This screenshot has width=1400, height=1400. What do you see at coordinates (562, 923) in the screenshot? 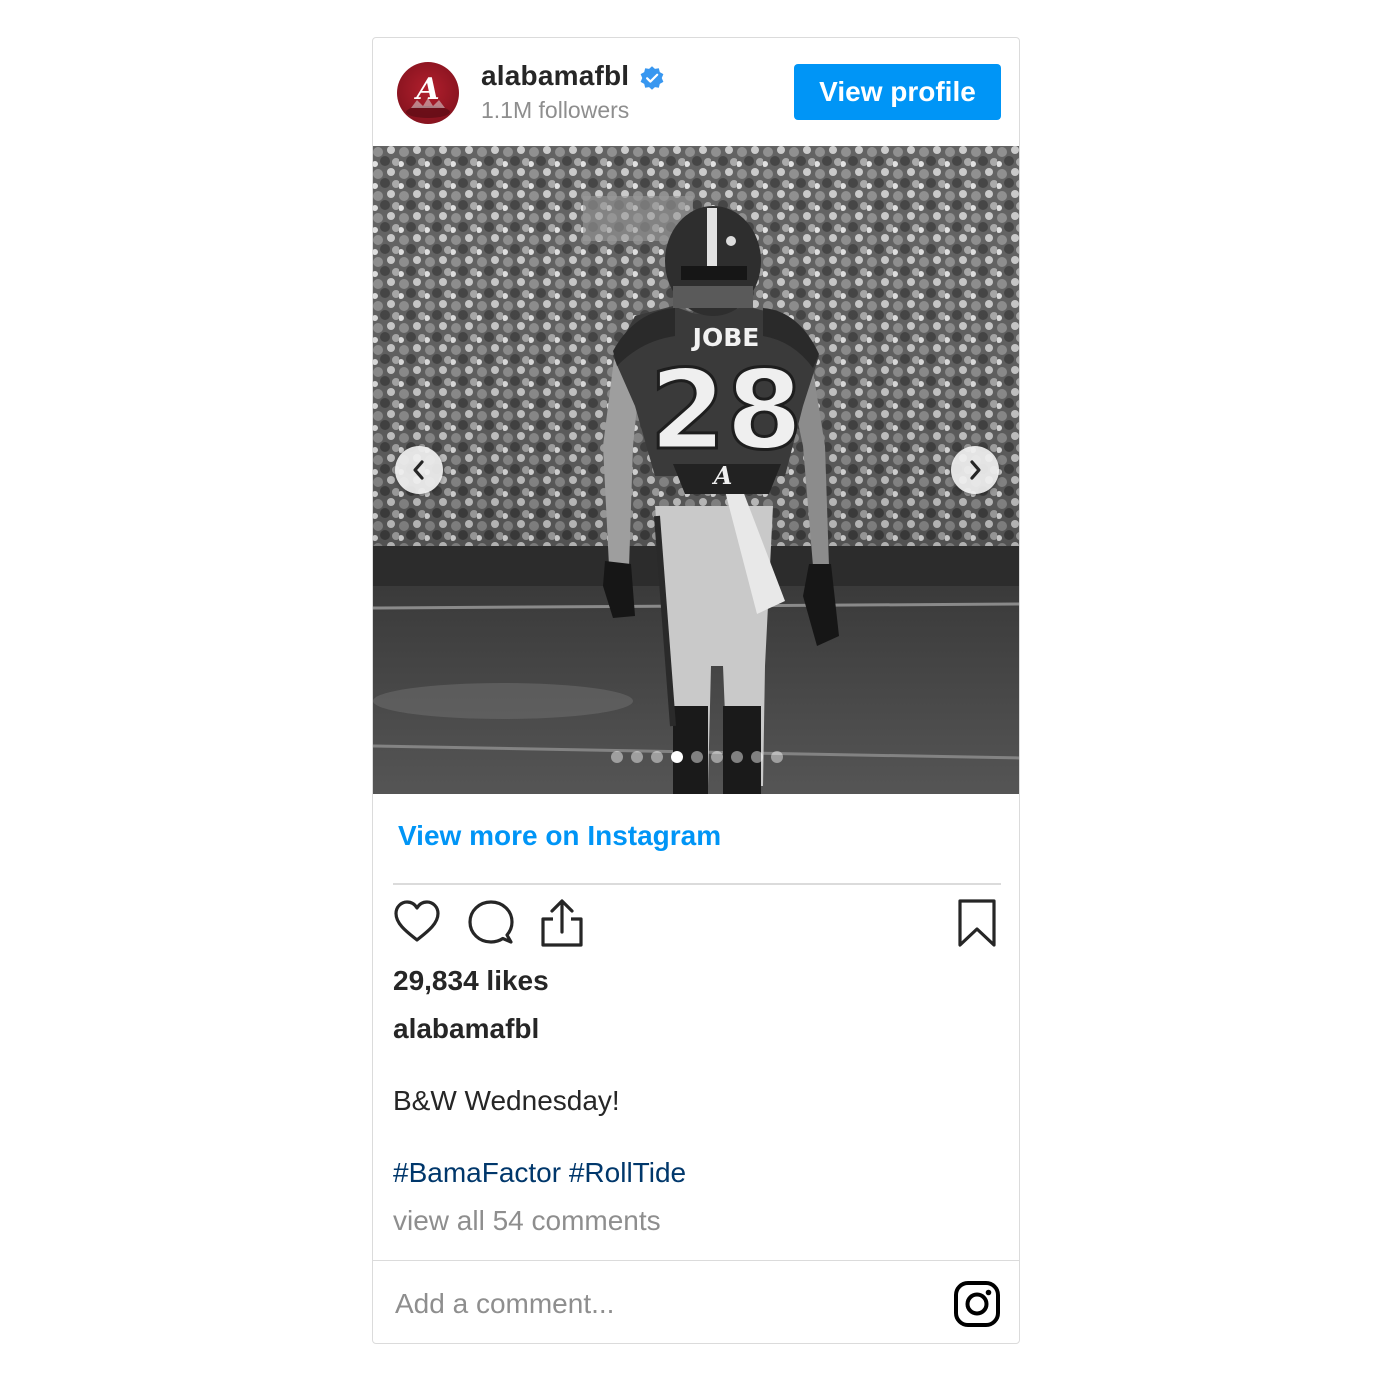
I see `share-icon` at bounding box center [562, 923].